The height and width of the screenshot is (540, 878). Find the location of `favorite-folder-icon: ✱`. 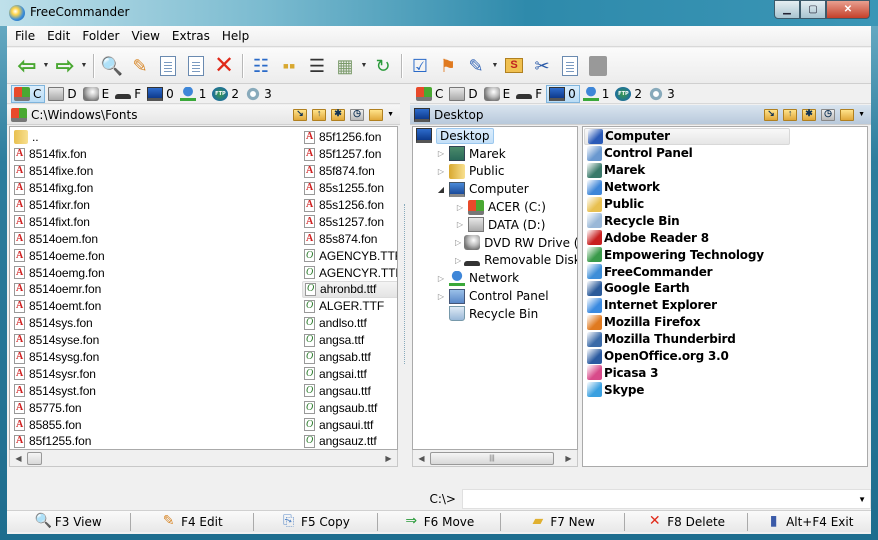

favorite-folder-icon: ✱ is located at coordinates (809, 114).